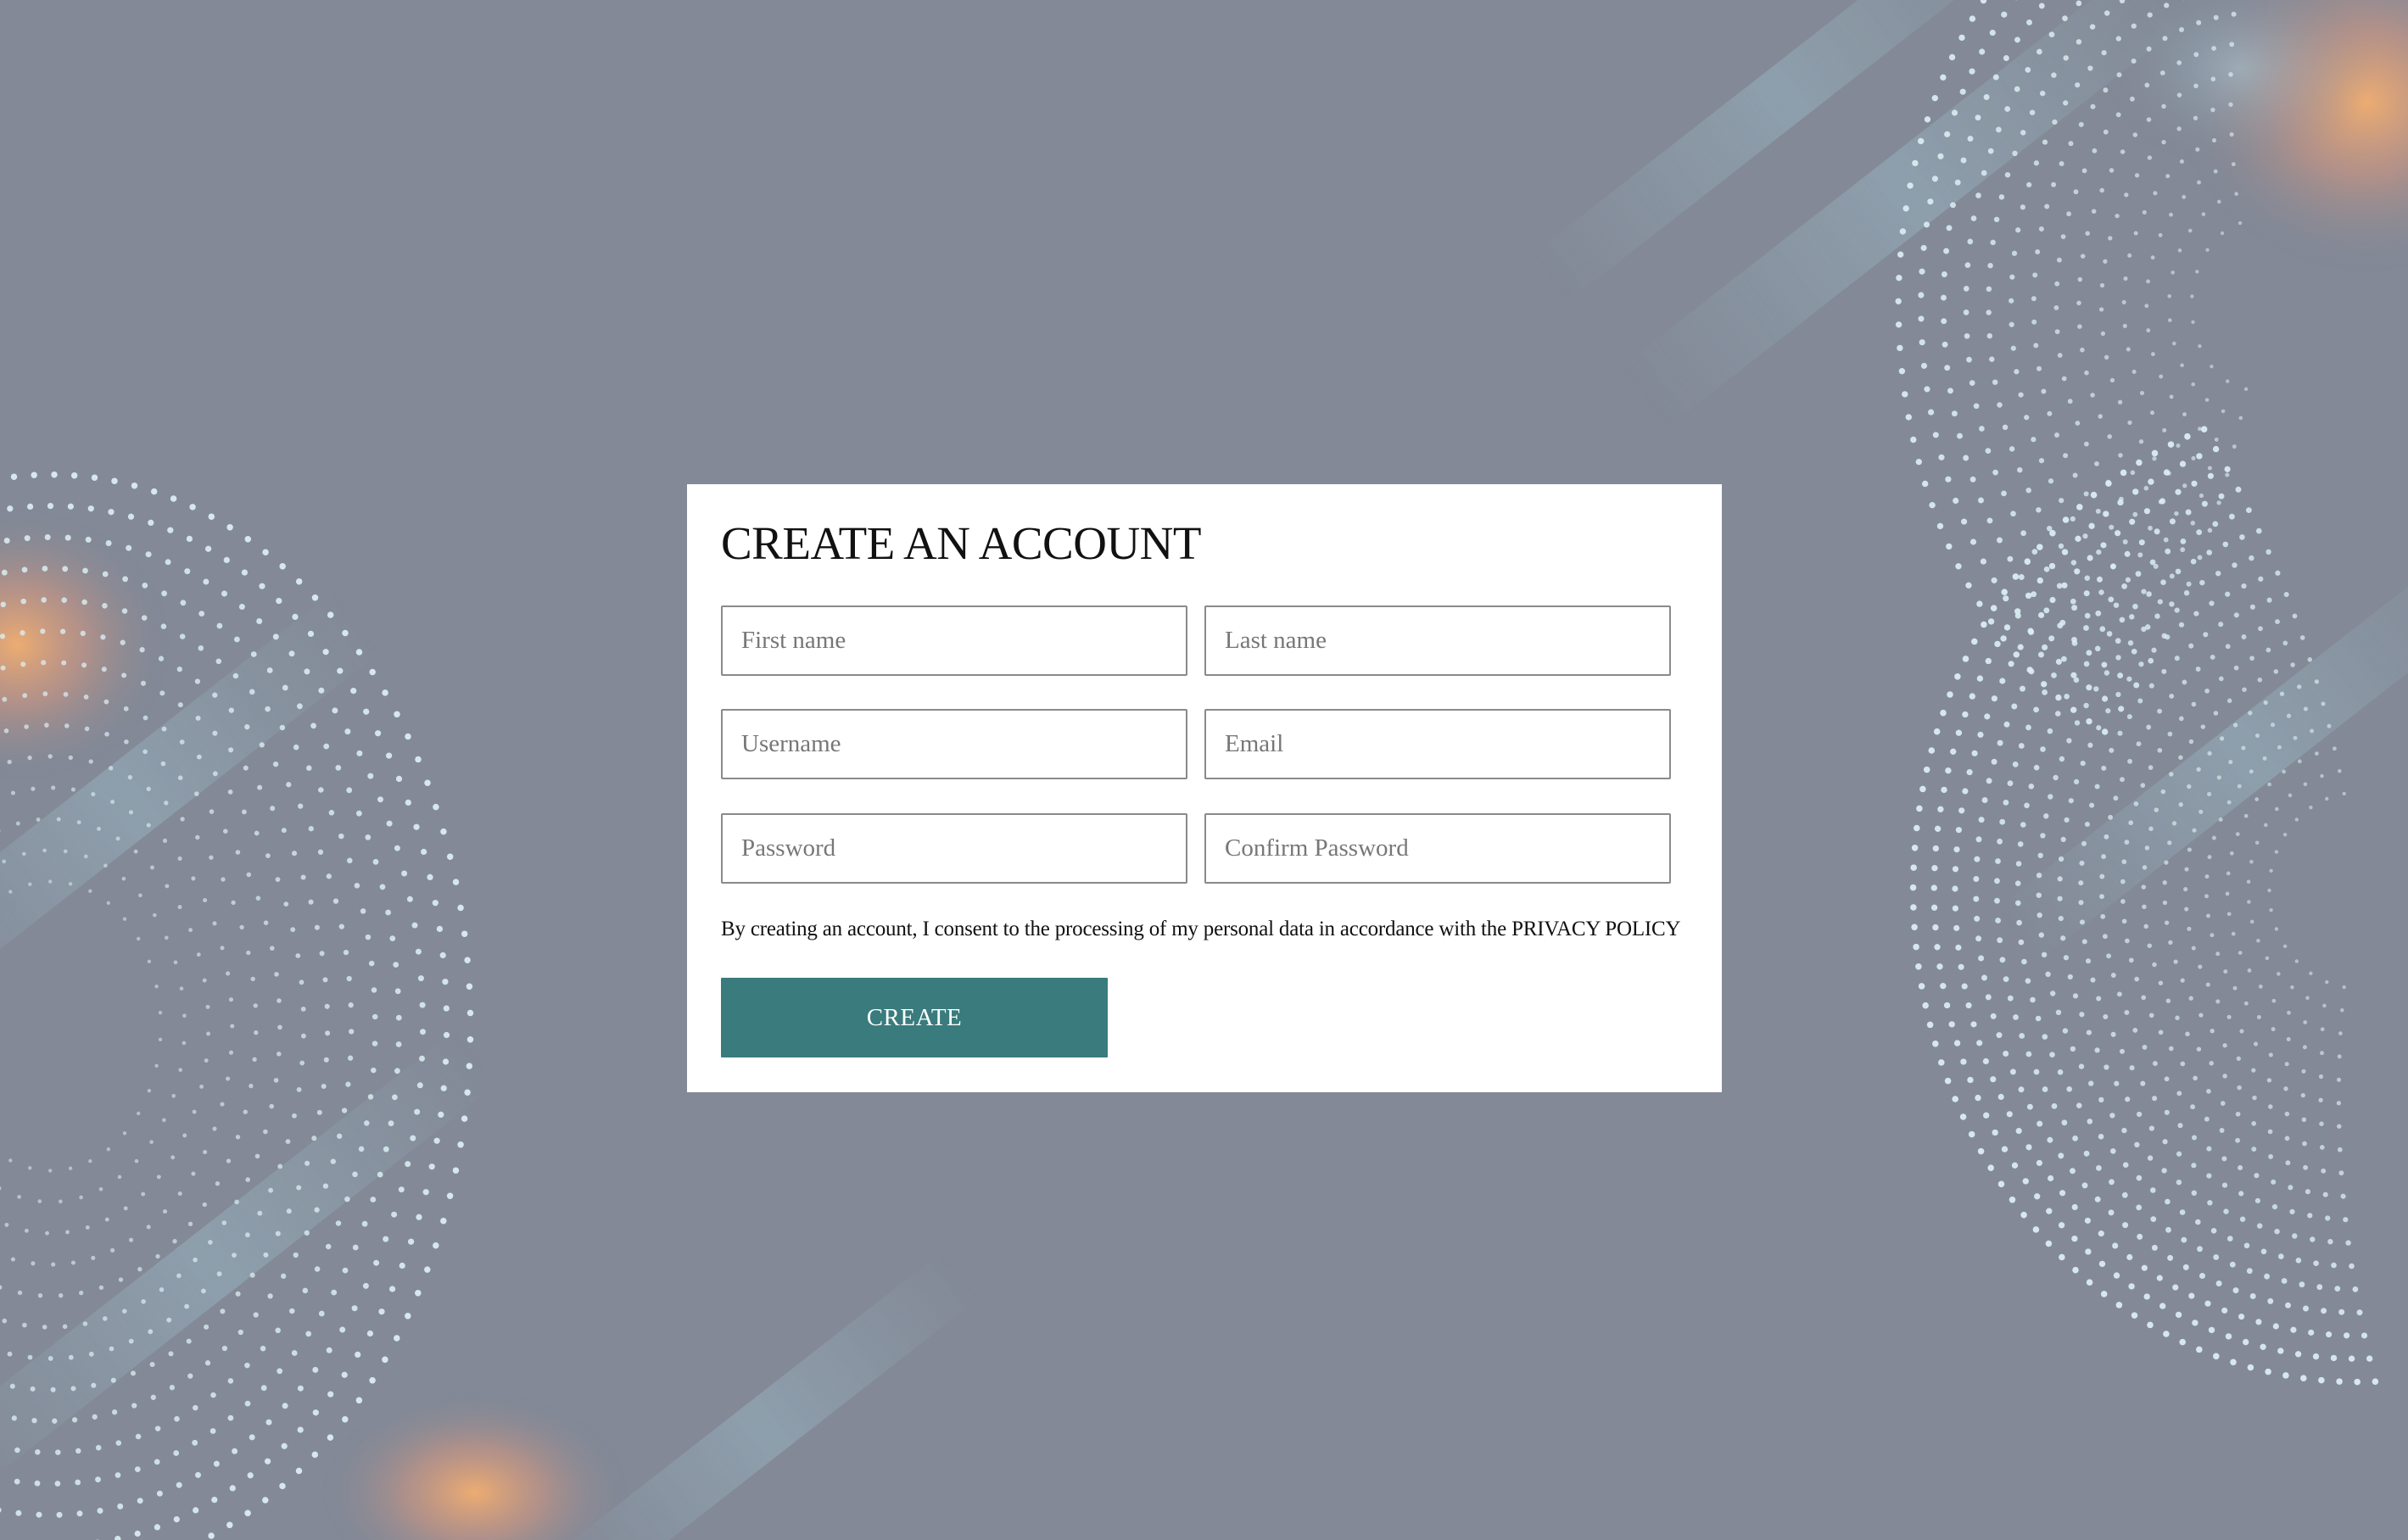 The height and width of the screenshot is (1540, 2408). I want to click on username-input, so click(954, 744).